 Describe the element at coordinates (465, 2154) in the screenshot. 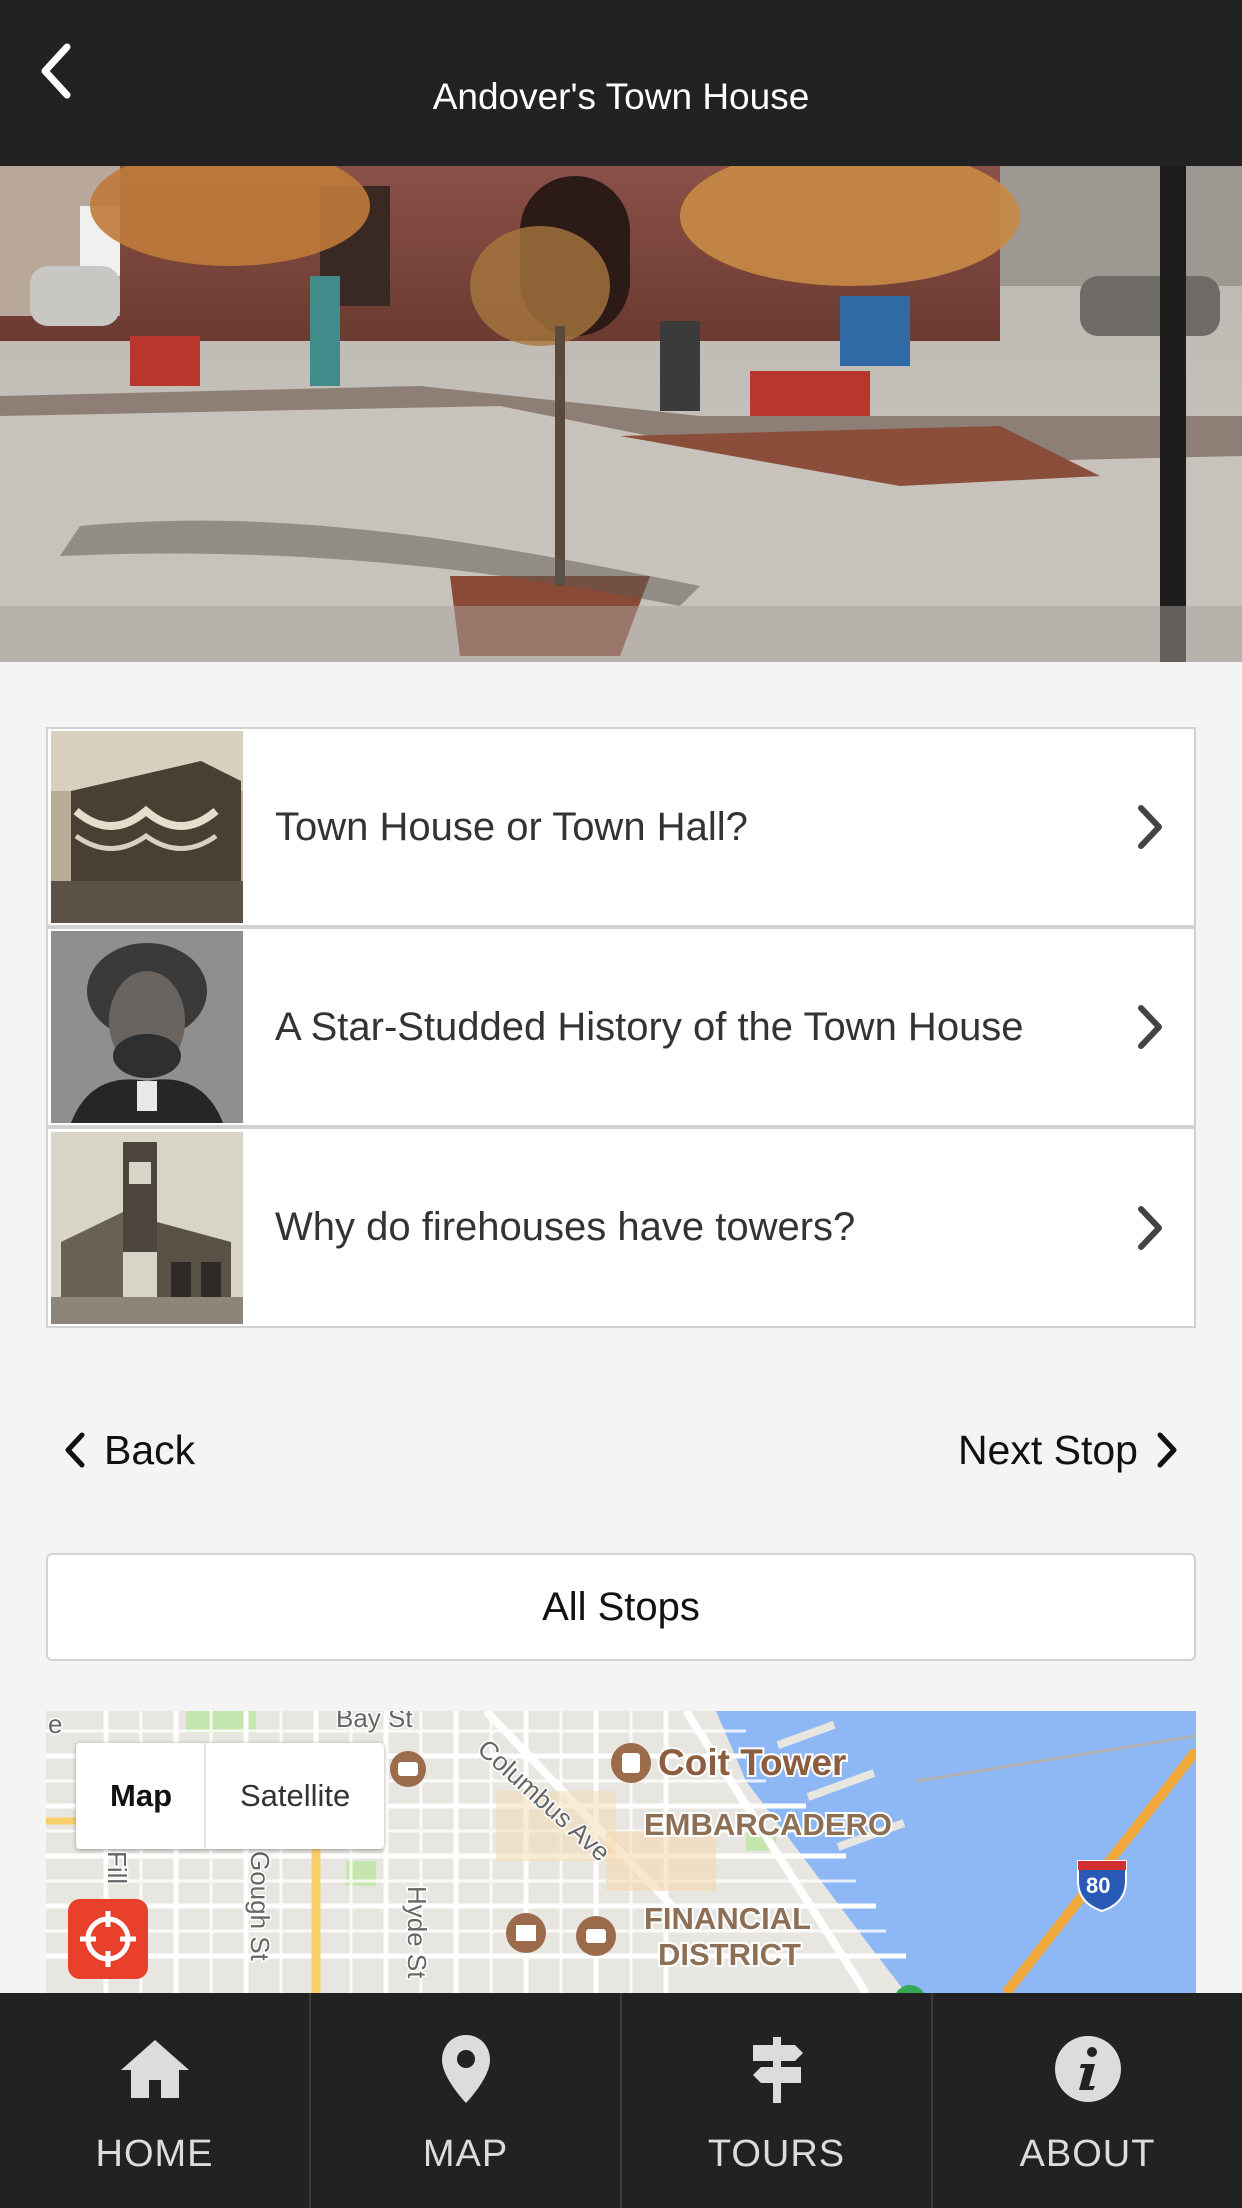

I see `tab-label: MAP` at that location.